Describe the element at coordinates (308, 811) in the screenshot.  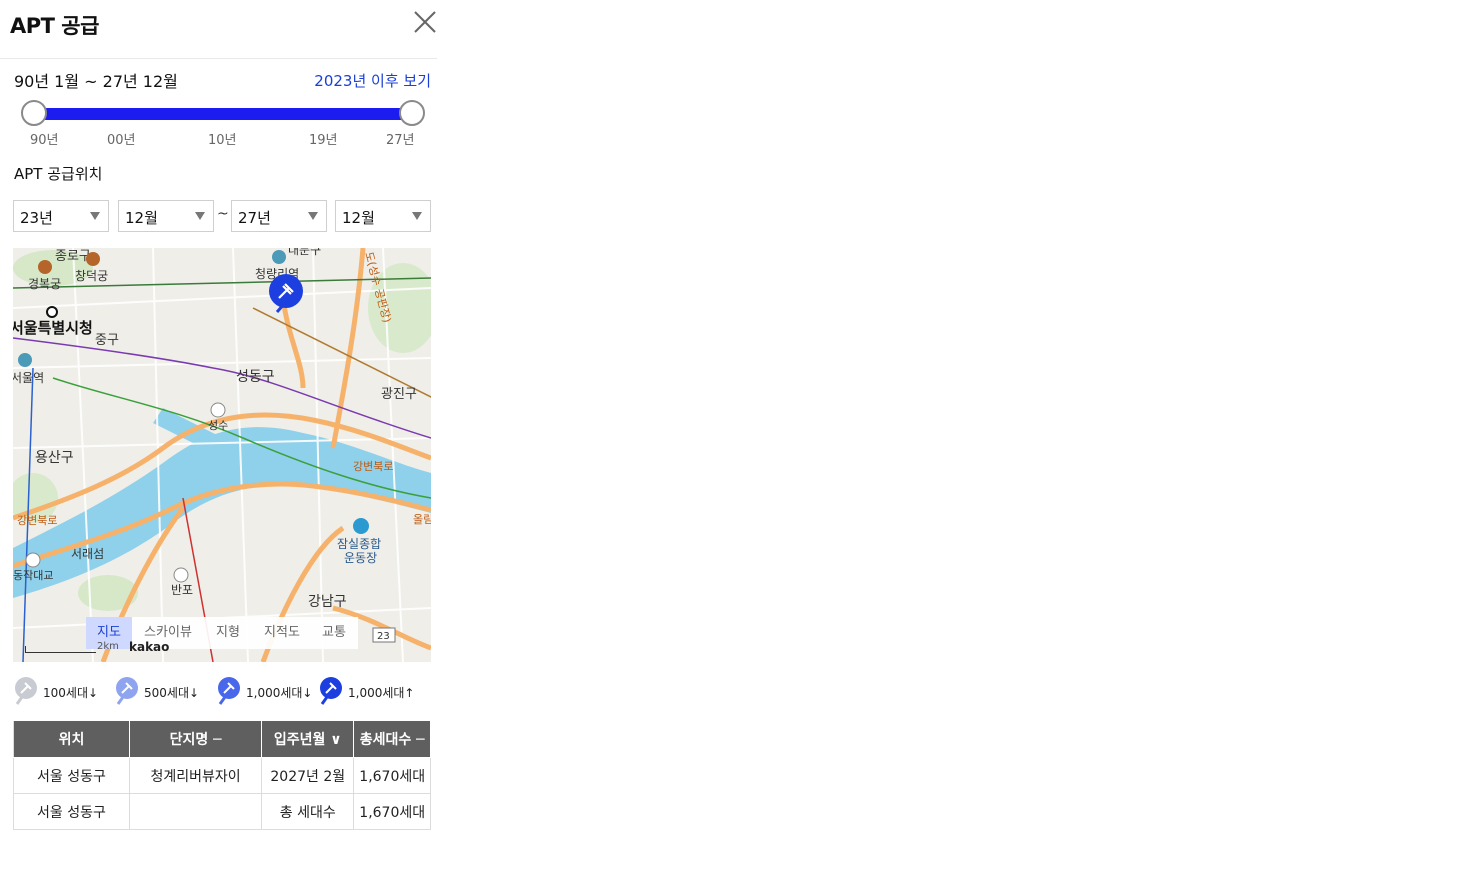
I see `cell-total-label: 총 세대수` at that location.